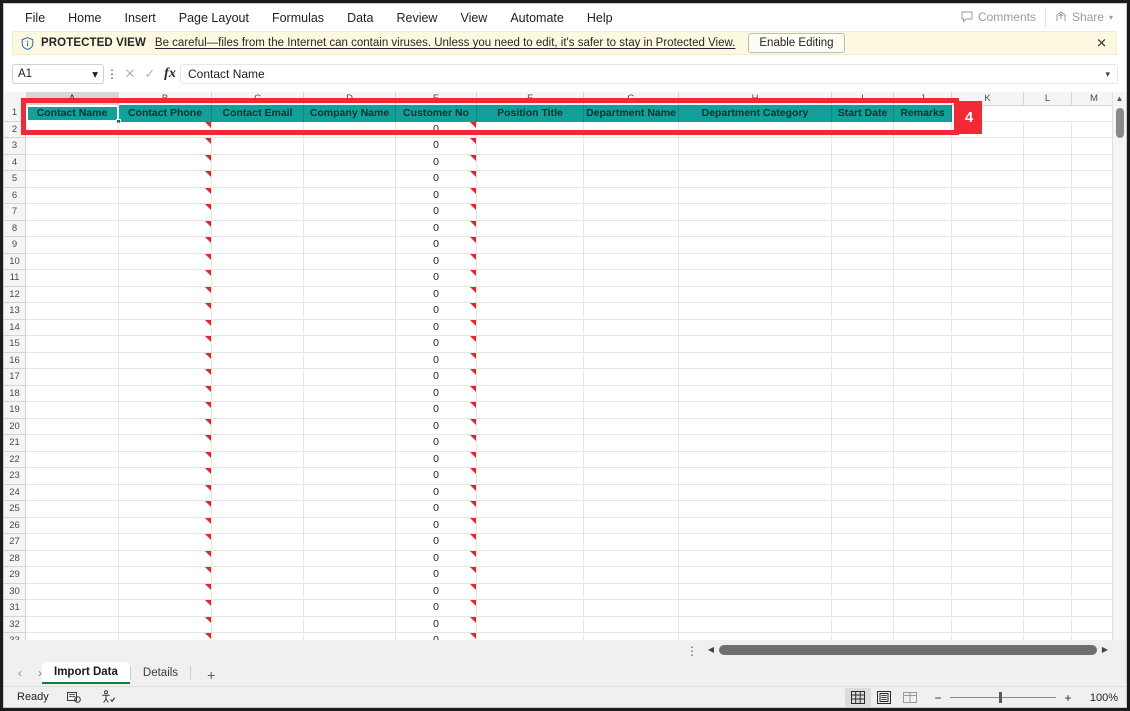 This screenshot has height=711, width=1130. Describe the element at coordinates (923, 624) in the screenshot. I see `cell-J32` at that location.